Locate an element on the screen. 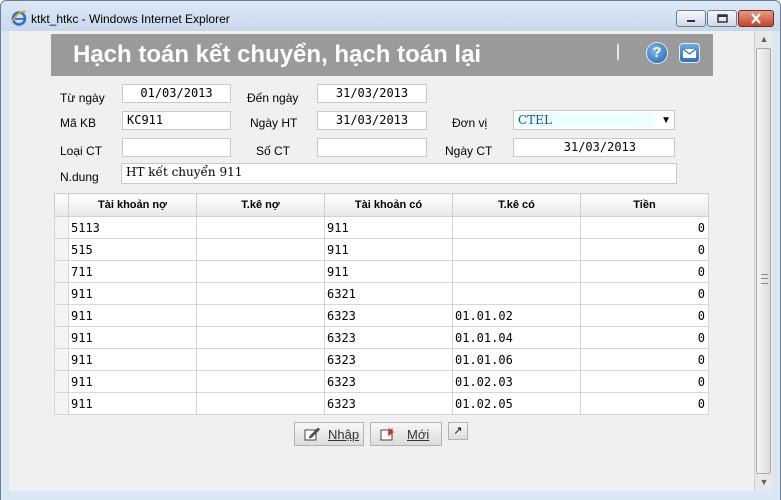  table-row: 911 6321 0 is located at coordinates (381, 293).